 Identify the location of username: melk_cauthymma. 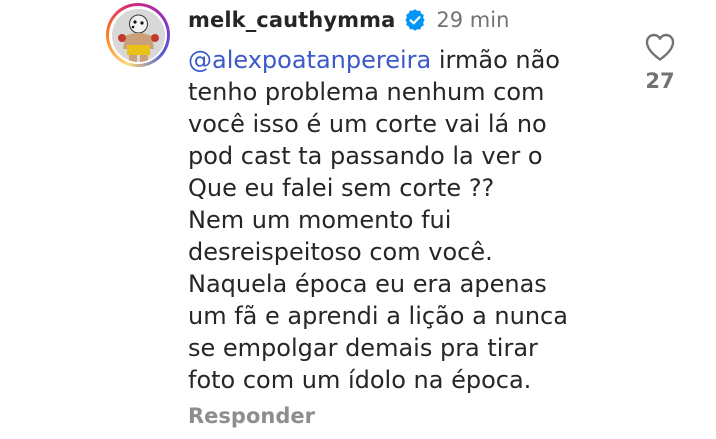
(291, 20).